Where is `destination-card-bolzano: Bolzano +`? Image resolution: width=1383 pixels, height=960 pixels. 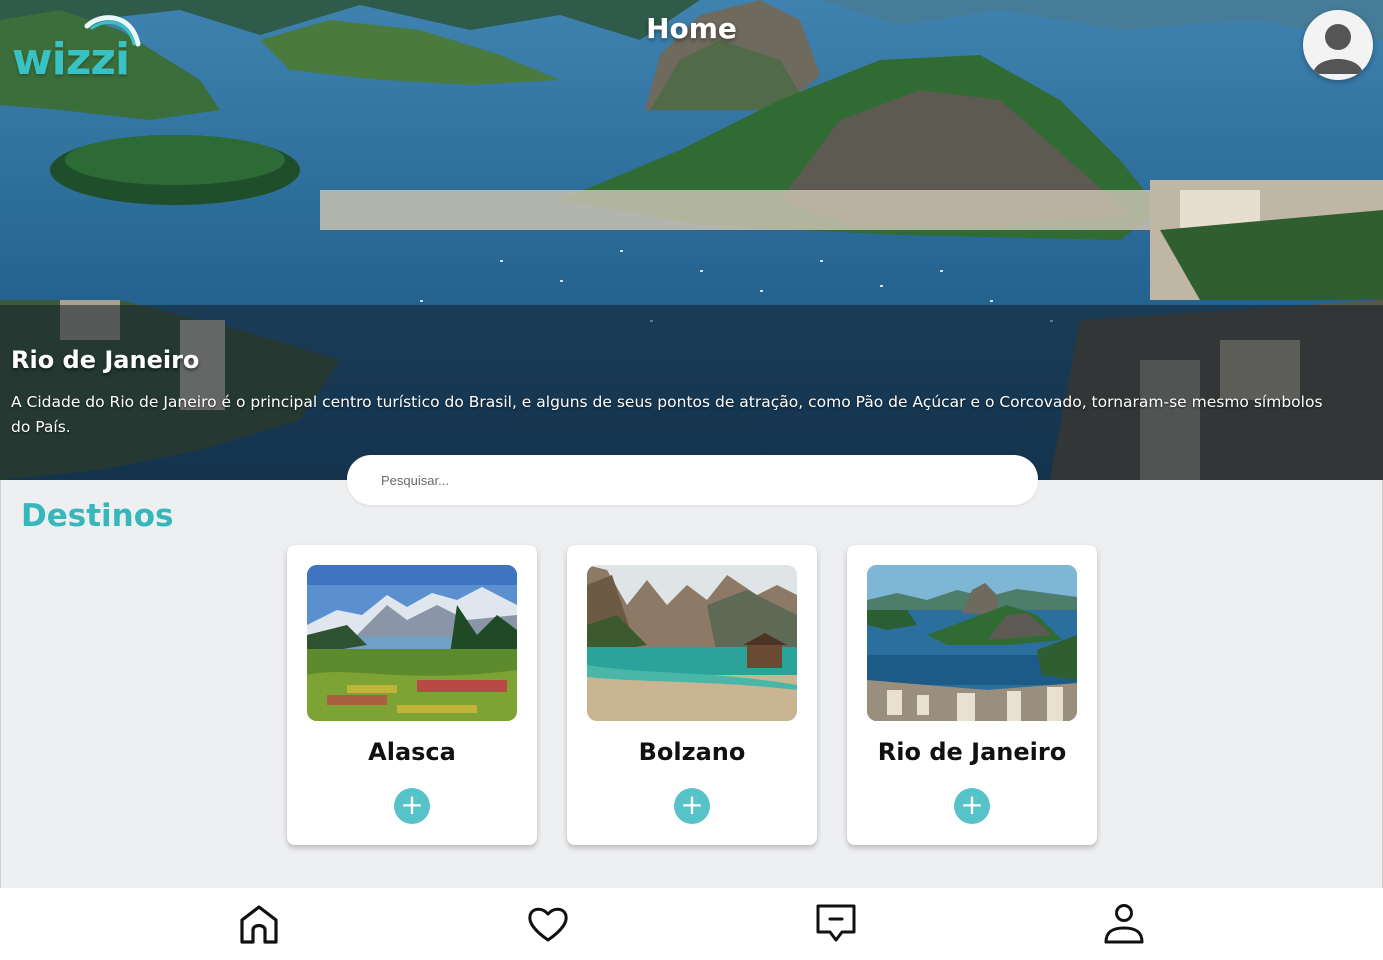 destination-card-bolzano: Bolzano + is located at coordinates (692, 695).